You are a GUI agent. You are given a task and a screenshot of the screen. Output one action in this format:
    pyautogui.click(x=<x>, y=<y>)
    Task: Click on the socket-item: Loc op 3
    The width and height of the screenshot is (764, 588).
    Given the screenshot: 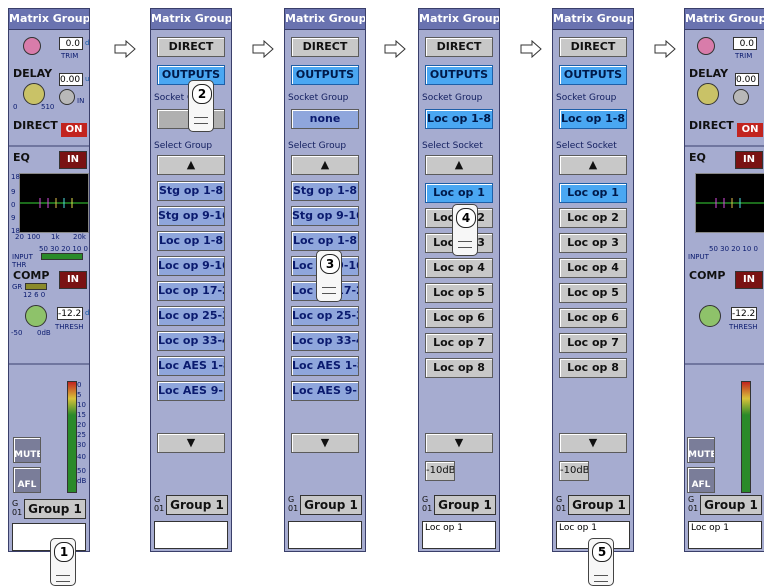 What is the action you would take?
    pyautogui.click(x=593, y=243)
    